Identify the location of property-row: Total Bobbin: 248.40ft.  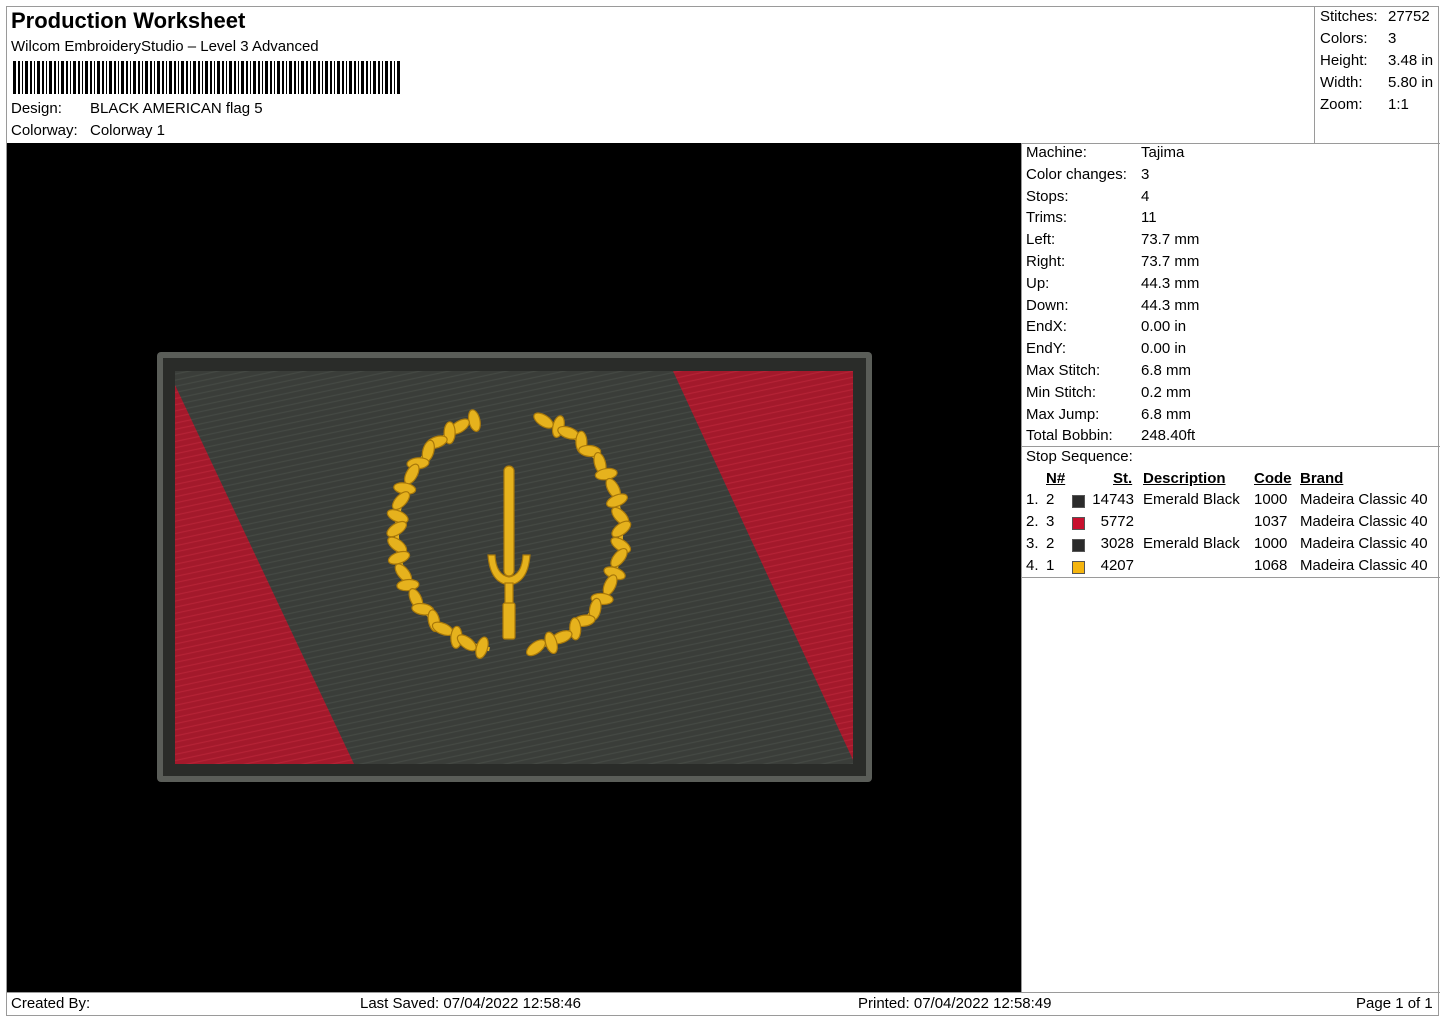
(1110, 435).